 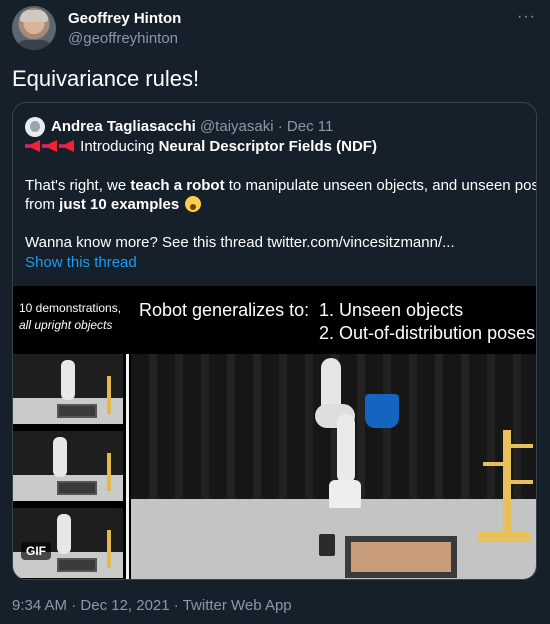 I want to click on caption-item-1: 1. Unseen objects, so click(x=391, y=310).